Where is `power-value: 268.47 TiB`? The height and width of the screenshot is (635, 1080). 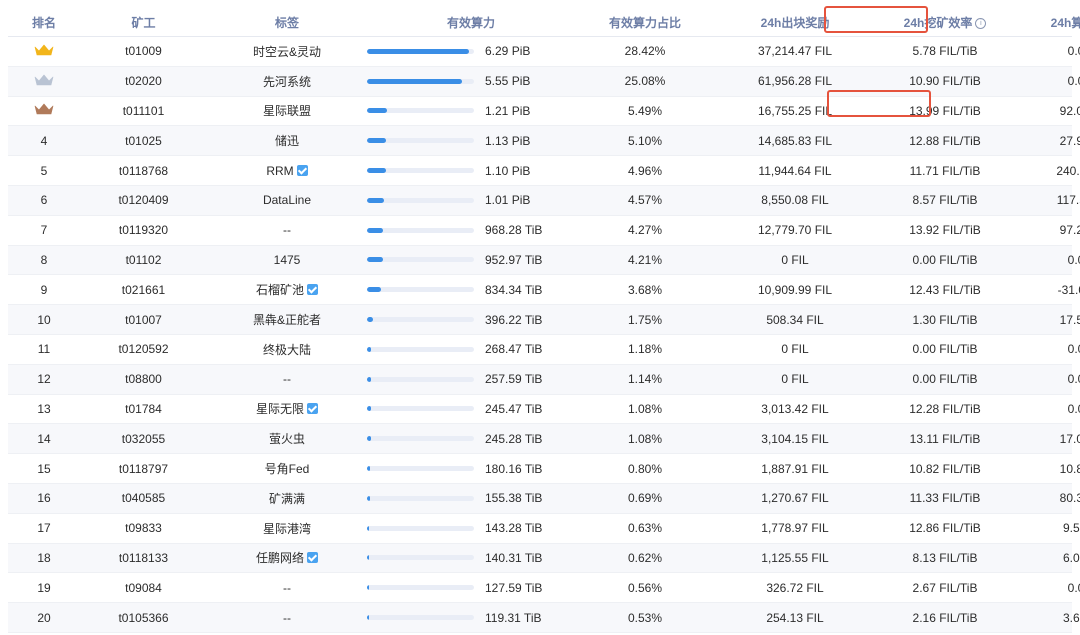 power-value: 268.47 TiB is located at coordinates (514, 349).